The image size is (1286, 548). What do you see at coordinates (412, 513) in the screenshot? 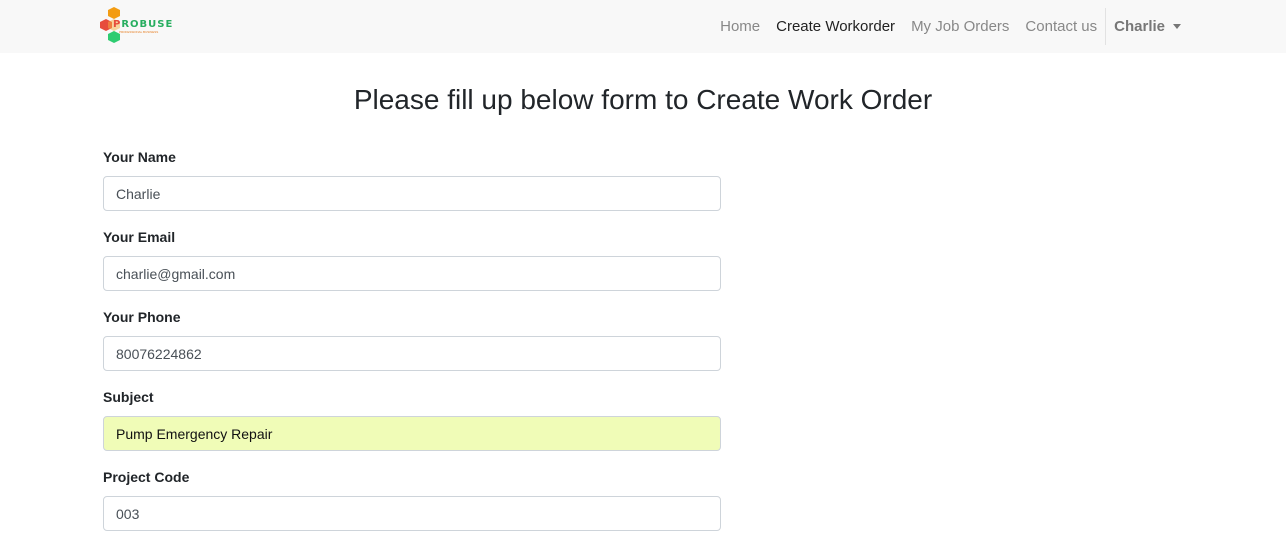
I see `project-code-input` at bounding box center [412, 513].